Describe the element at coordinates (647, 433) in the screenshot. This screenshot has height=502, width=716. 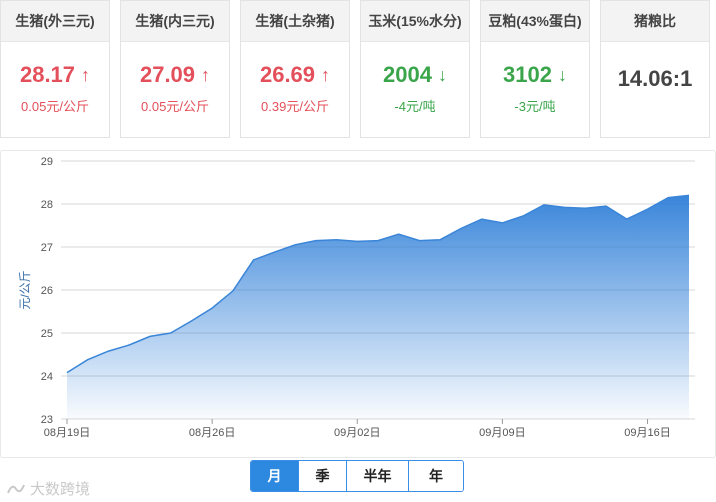
I see `x-tick-label: 09月16日` at that location.